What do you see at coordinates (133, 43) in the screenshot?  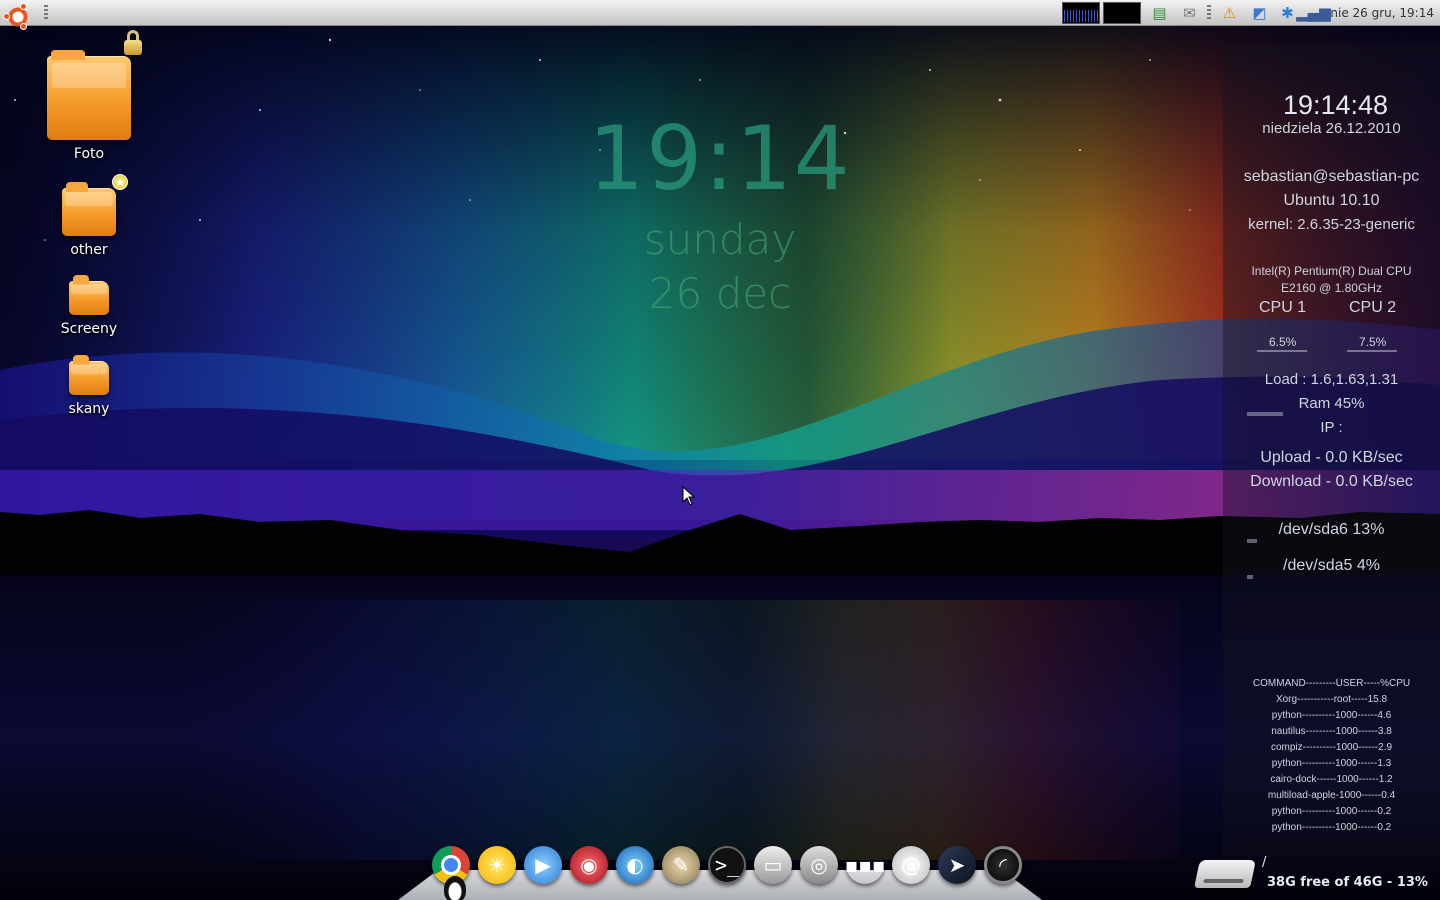 I see `lock-icon` at bounding box center [133, 43].